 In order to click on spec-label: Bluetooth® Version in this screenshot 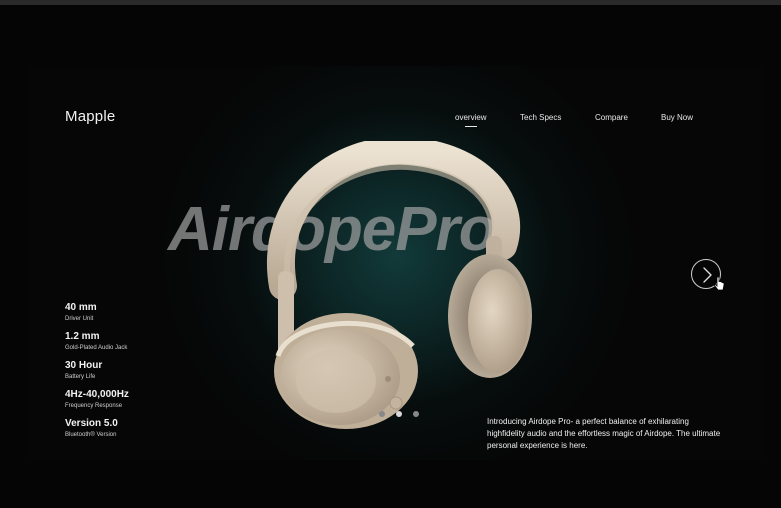, I will do `click(91, 435)`.